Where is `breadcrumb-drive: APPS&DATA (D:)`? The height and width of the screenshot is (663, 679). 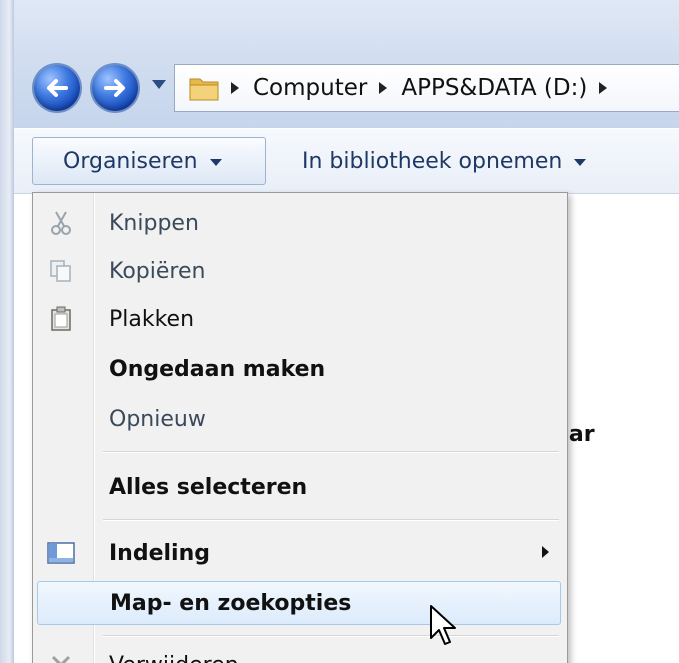 breadcrumb-drive: APPS&DATA (D:) is located at coordinates (494, 88).